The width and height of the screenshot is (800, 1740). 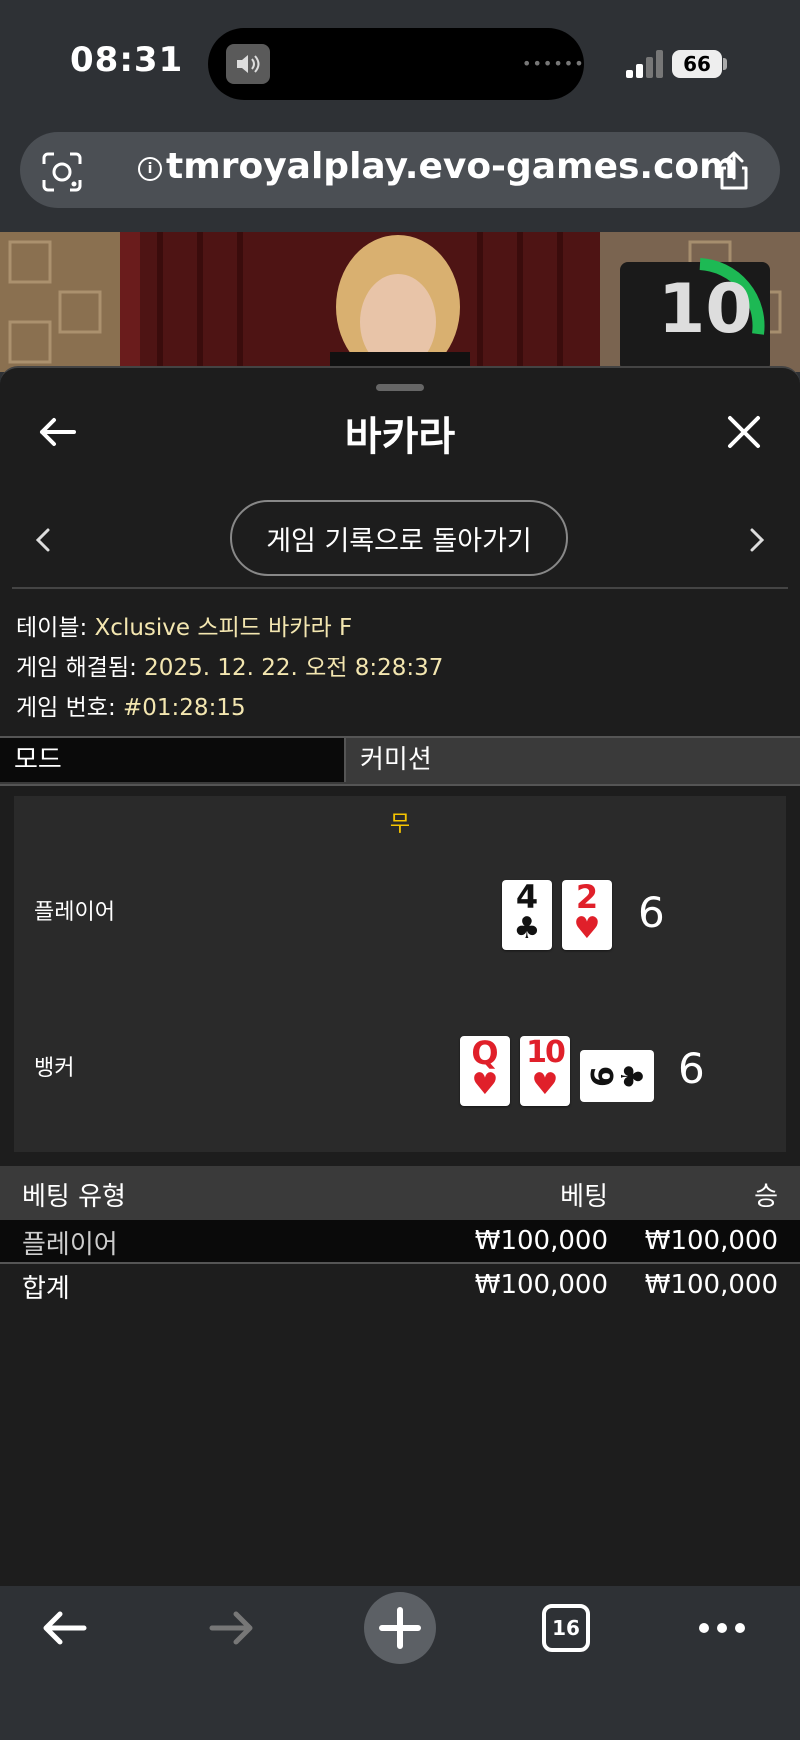 I want to click on game-number-info: 게임 번호: #01:28:15, so click(x=131, y=705).